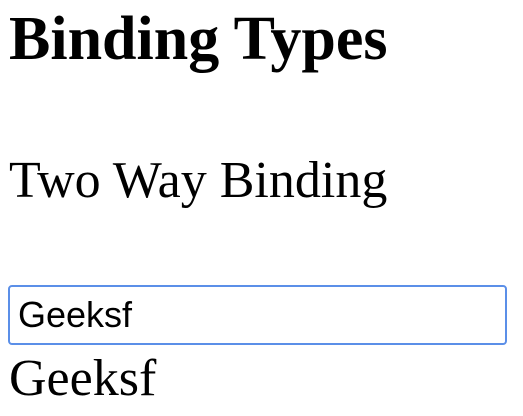 Image resolution: width=523 pixels, height=416 pixels. Describe the element at coordinates (198, 39) in the screenshot. I see `page-title: Binding Types` at that location.